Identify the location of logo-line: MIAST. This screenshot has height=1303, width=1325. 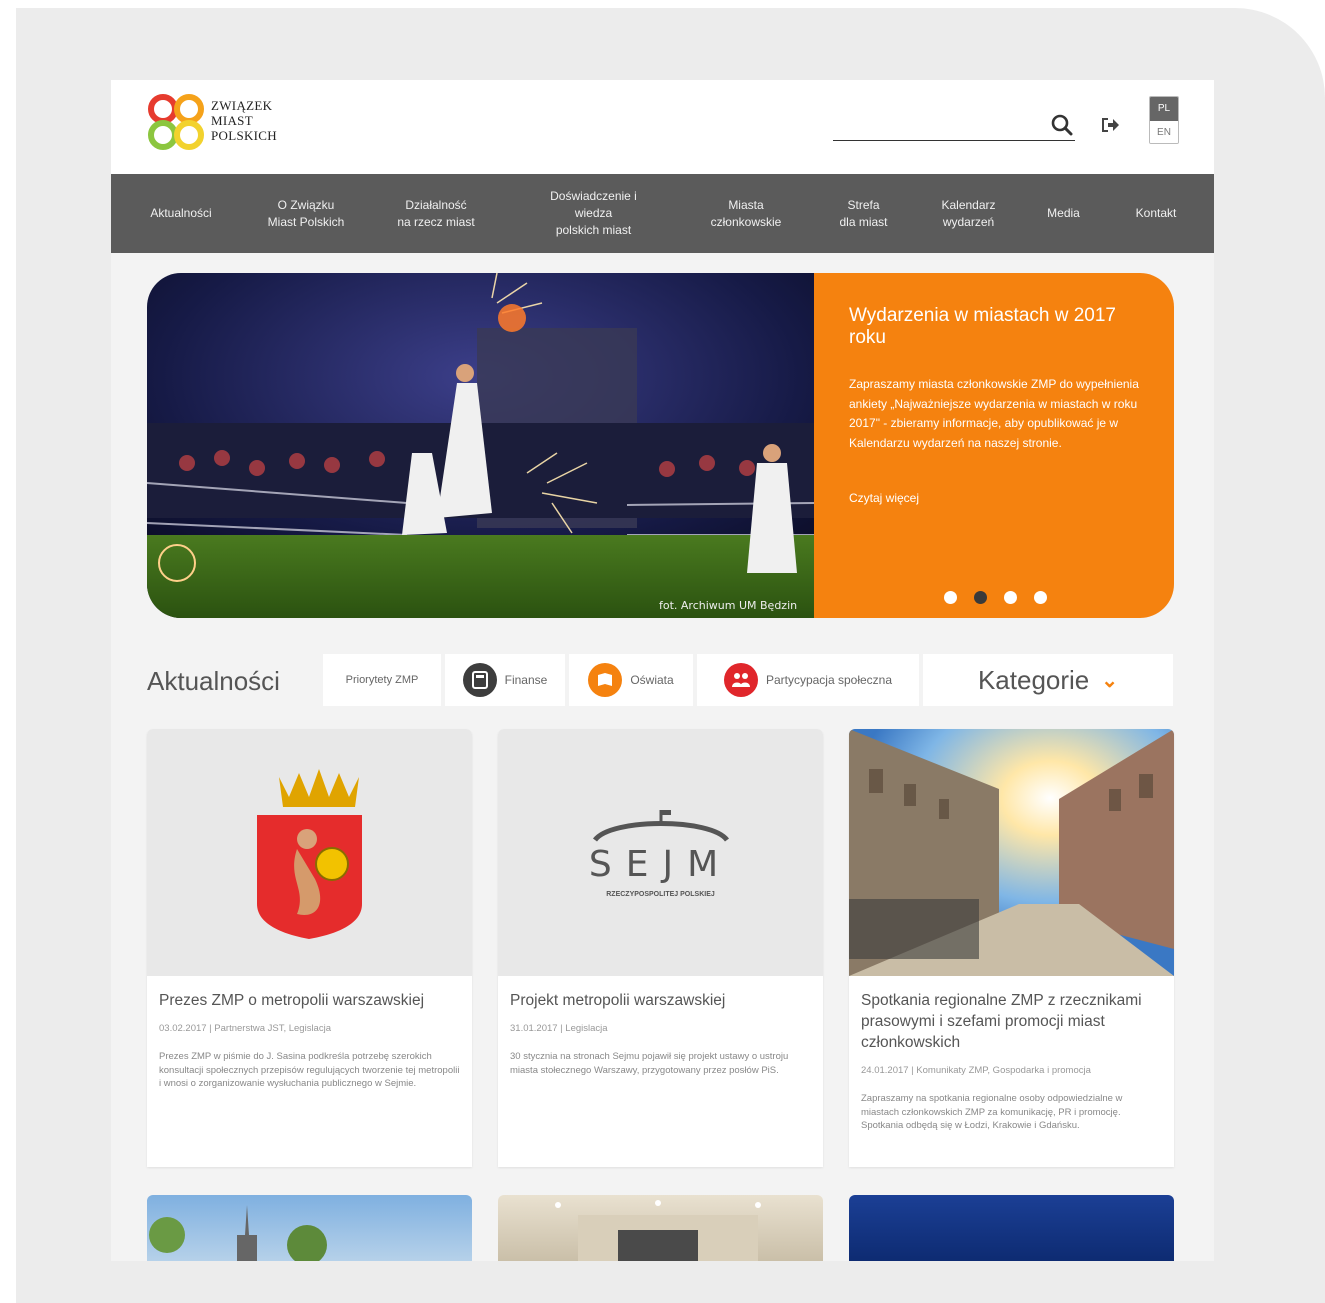
(232, 120).